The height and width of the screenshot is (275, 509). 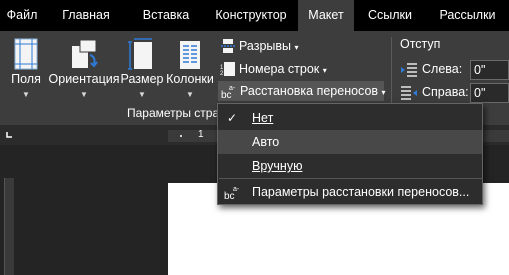 What do you see at coordinates (489, 70) in the screenshot?
I see `indent-left-input: 0"` at bounding box center [489, 70].